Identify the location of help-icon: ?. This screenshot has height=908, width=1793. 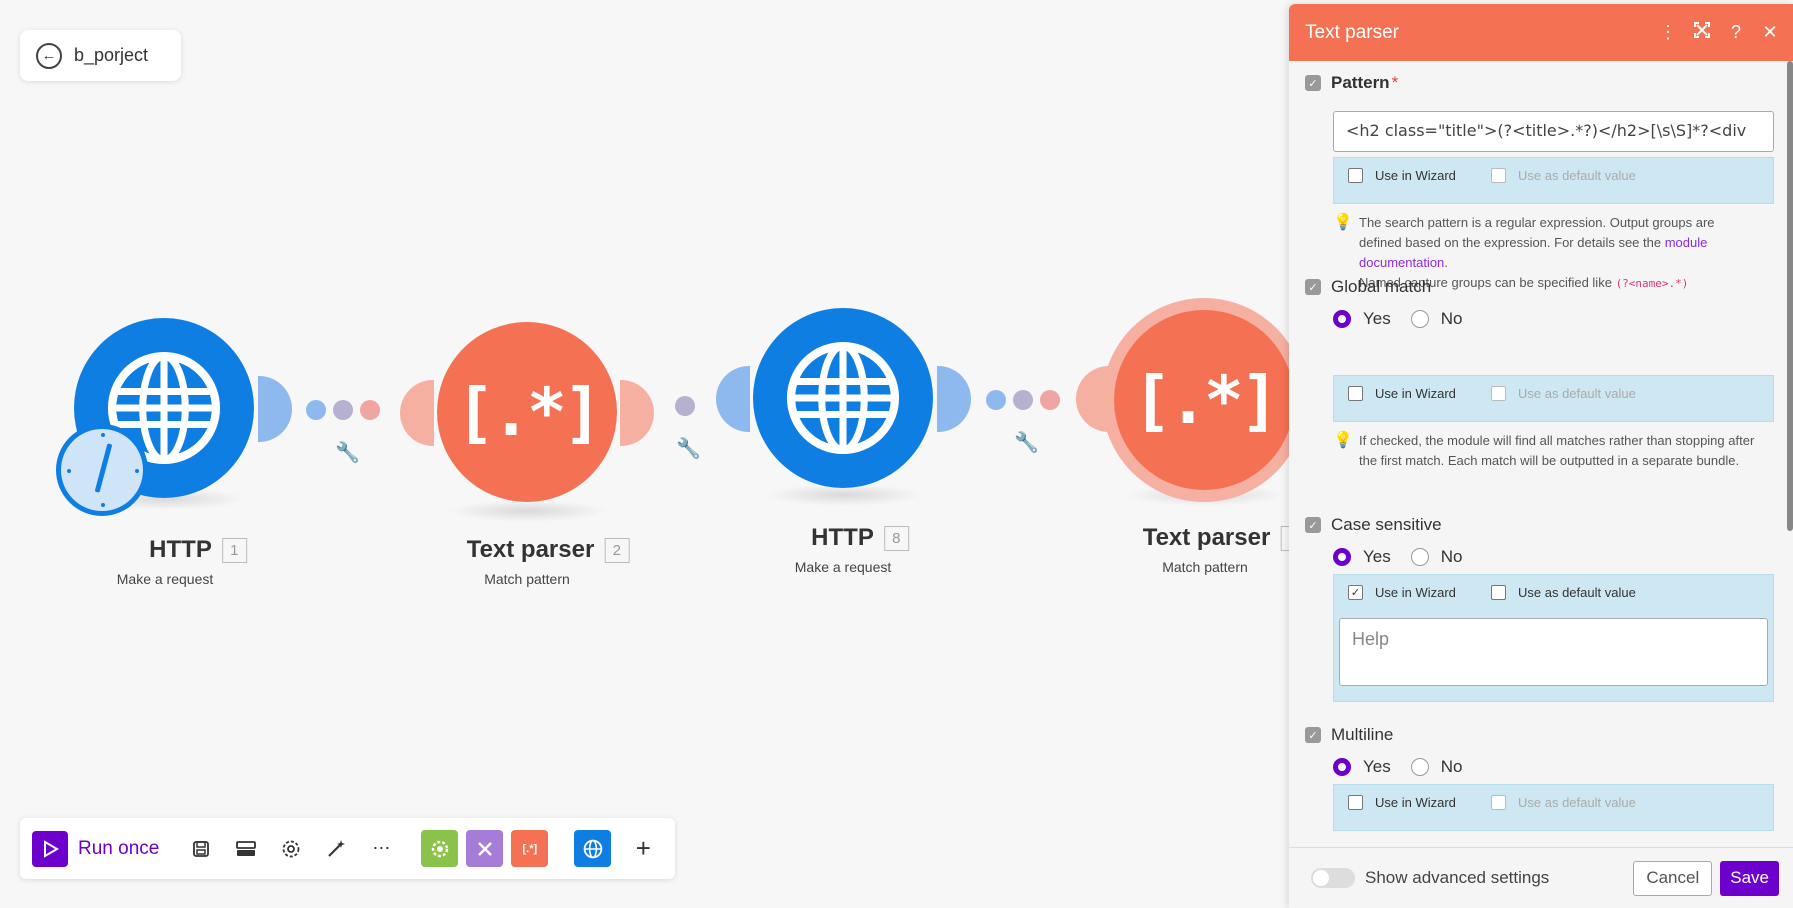
(1736, 32).